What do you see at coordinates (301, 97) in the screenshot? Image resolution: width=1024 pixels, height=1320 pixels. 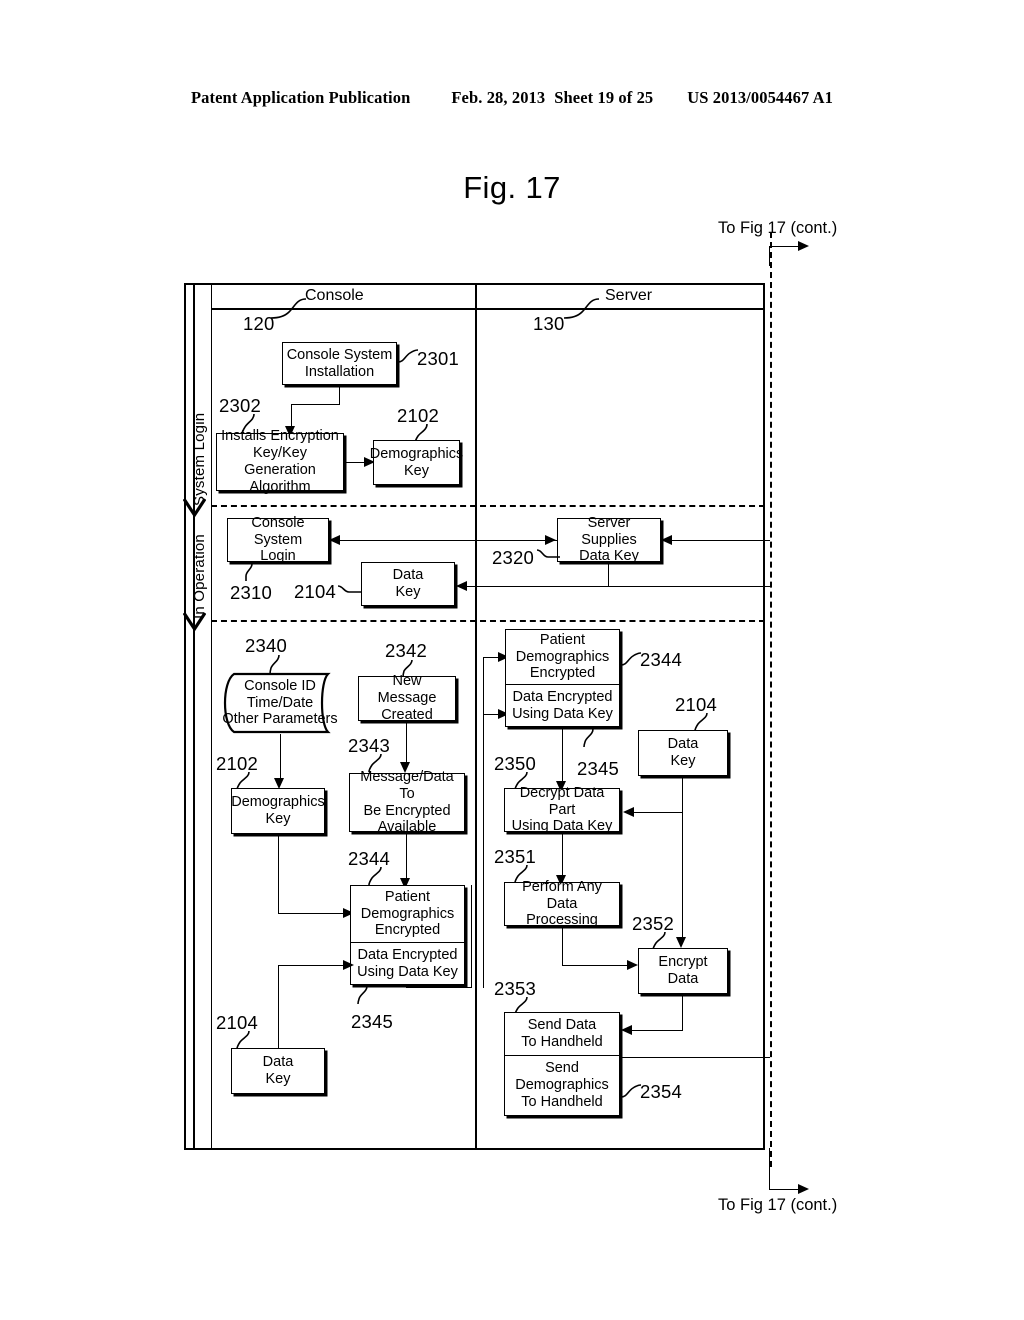 I see `header-publication: Patent Application Publication` at bounding box center [301, 97].